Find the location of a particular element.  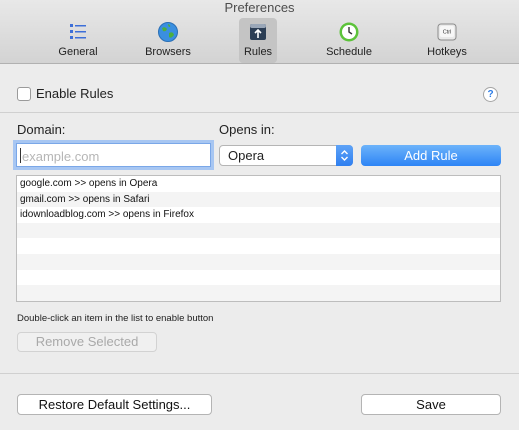

list-item: idownloadblog.com >> opens in Firefox is located at coordinates (258, 215).